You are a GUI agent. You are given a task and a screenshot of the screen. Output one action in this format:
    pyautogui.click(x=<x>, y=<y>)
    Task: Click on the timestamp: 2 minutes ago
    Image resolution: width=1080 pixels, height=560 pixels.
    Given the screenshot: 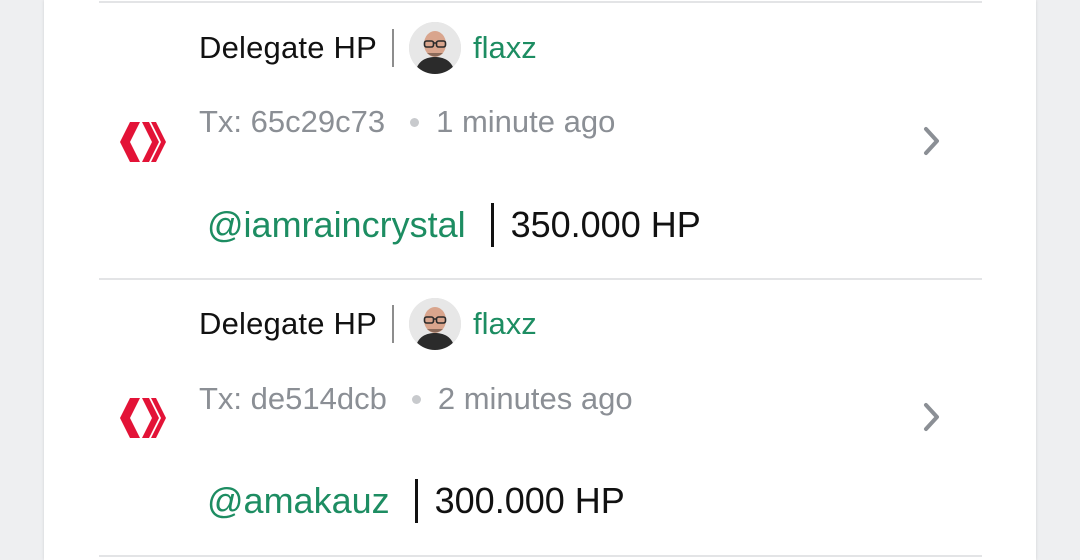 What is the action you would take?
    pyautogui.click(x=535, y=398)
    